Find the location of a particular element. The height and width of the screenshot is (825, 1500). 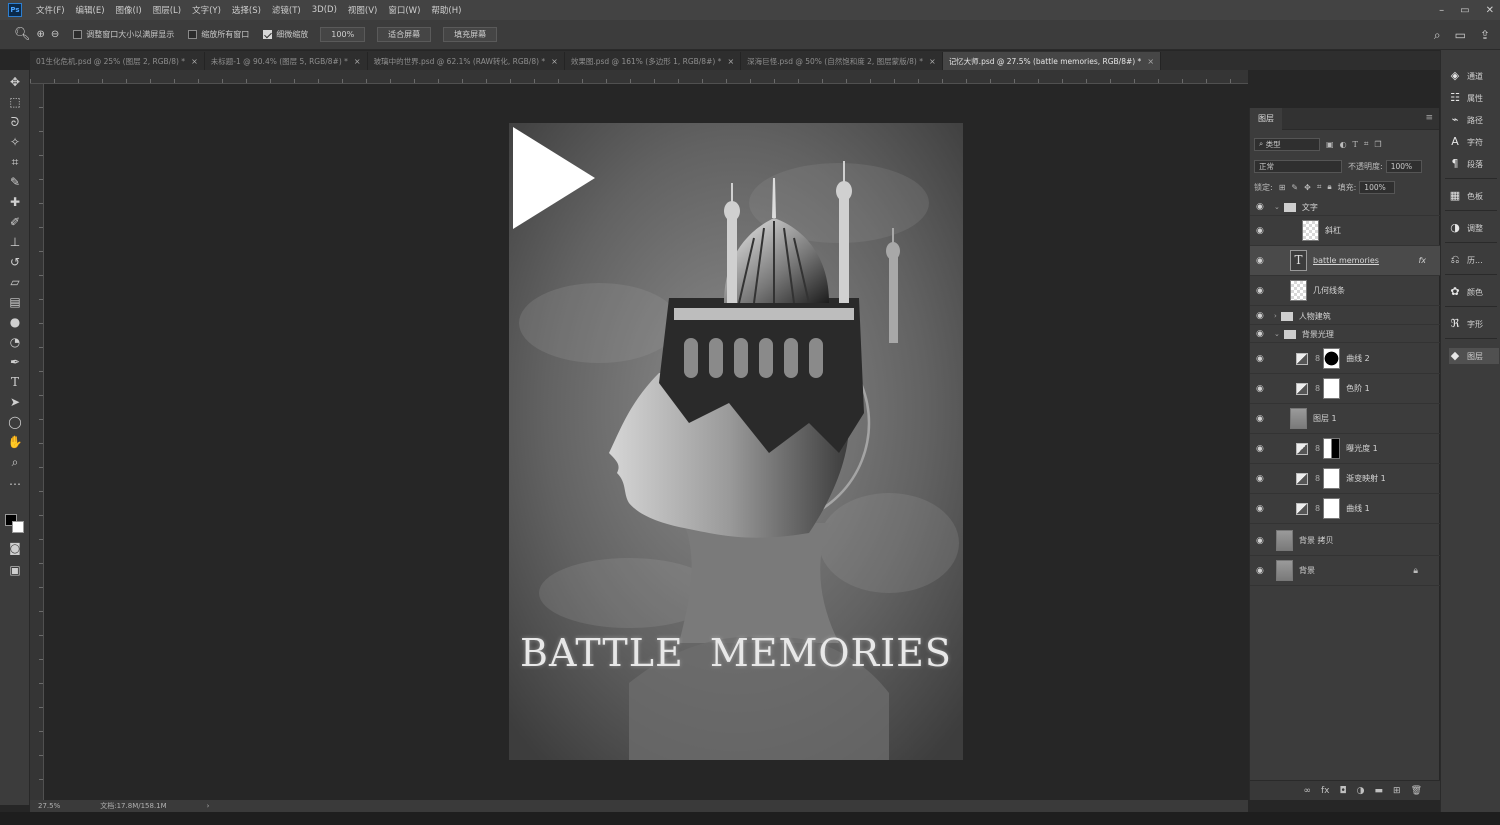

layer-row: ◉ 图层 1 is located at coordinates (1345, 419).